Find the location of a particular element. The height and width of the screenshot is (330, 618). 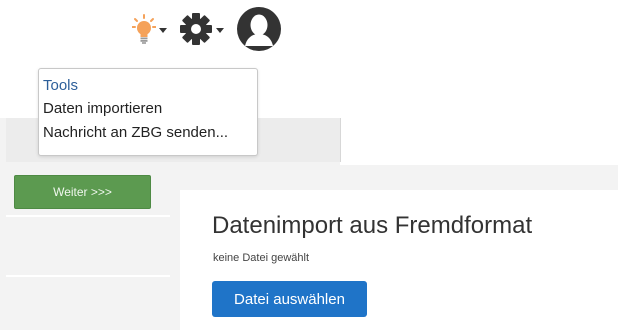

menu-item-import-data: Daten importieren is located at coordinates (148, 109).